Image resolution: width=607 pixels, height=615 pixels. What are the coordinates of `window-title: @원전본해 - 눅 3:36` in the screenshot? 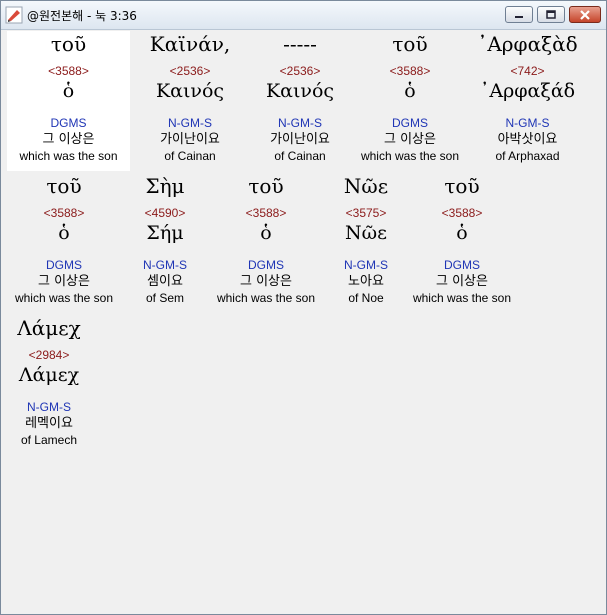 It's located at (82, 16).